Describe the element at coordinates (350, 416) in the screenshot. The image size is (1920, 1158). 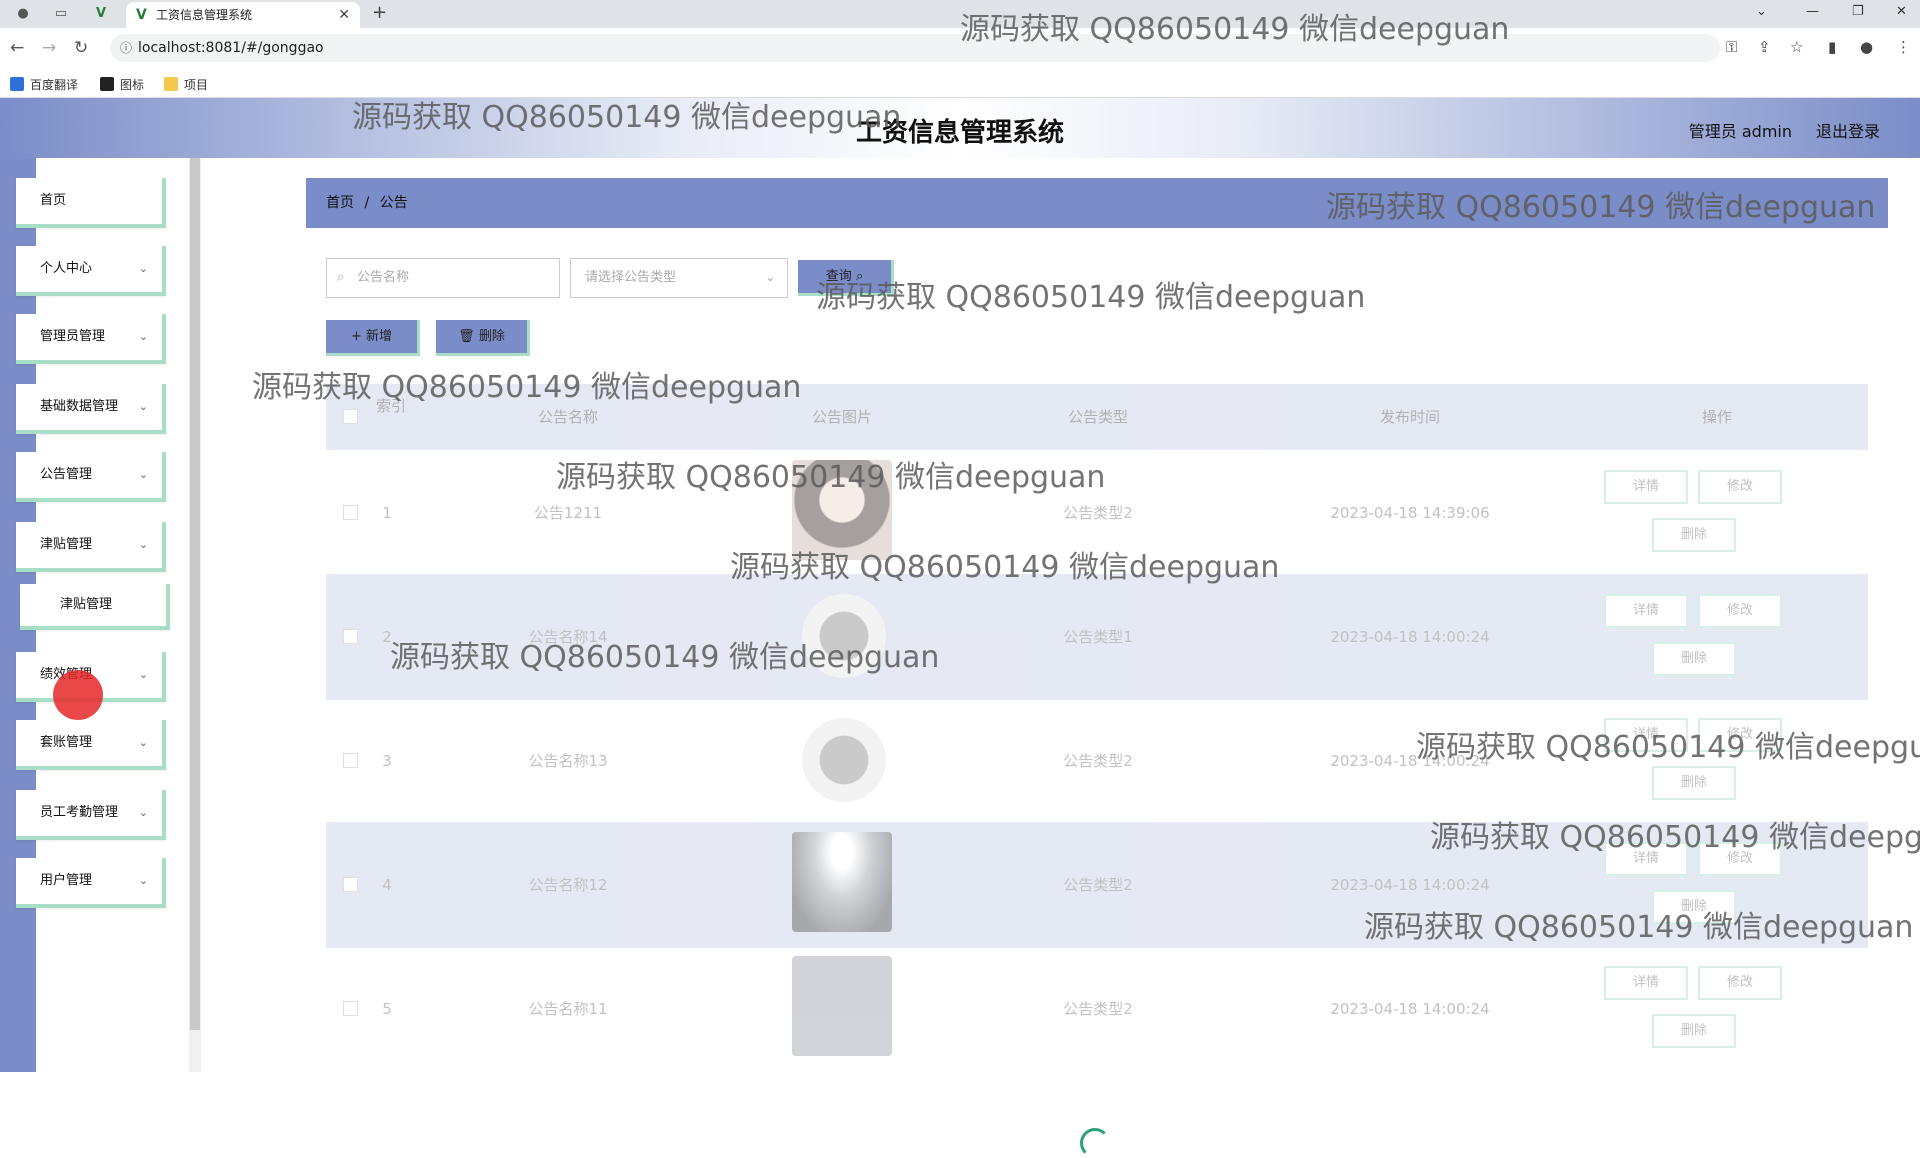
I see `select-all-checkbox` at that location.